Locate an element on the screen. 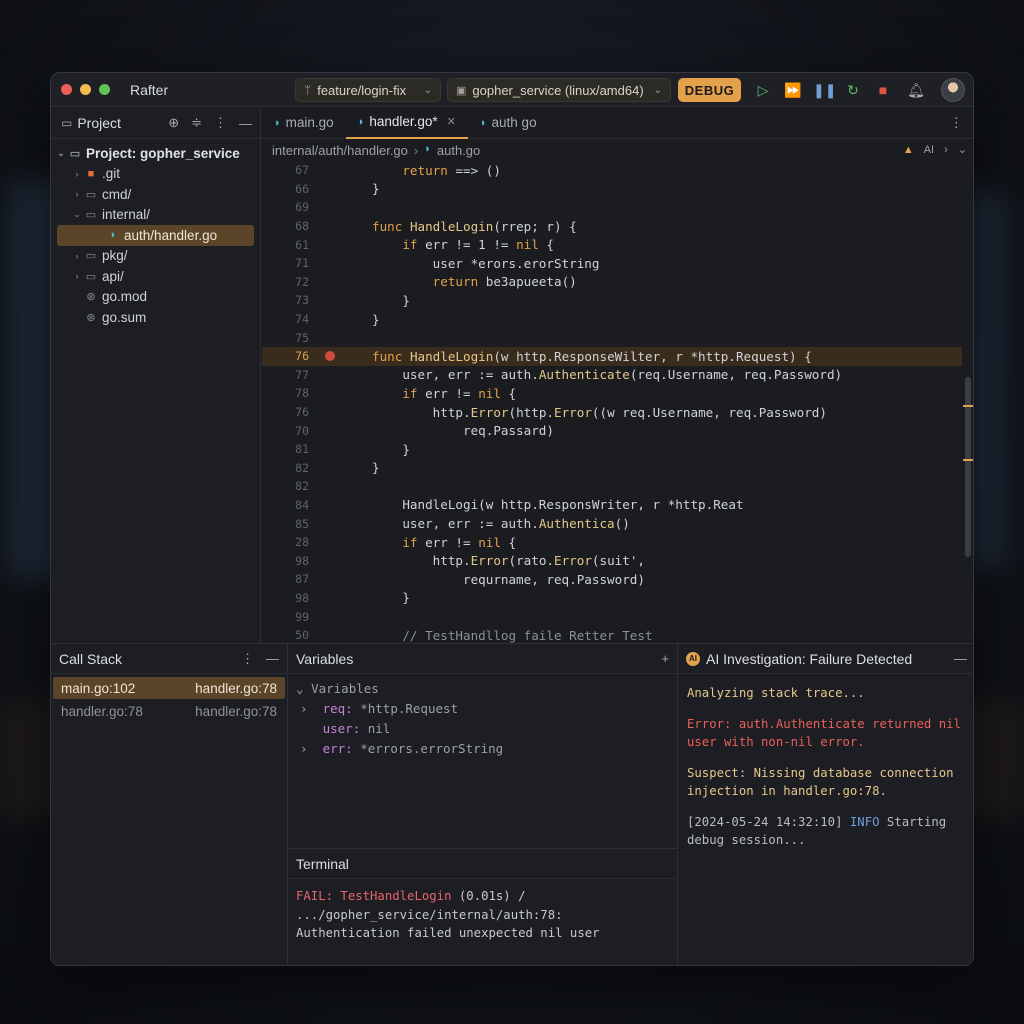 This screenshot has height=1024, width=1024. run-config-selector: ▣ gopher_service (linux/amd64) ⌄ is located at coordinates (559, 90).